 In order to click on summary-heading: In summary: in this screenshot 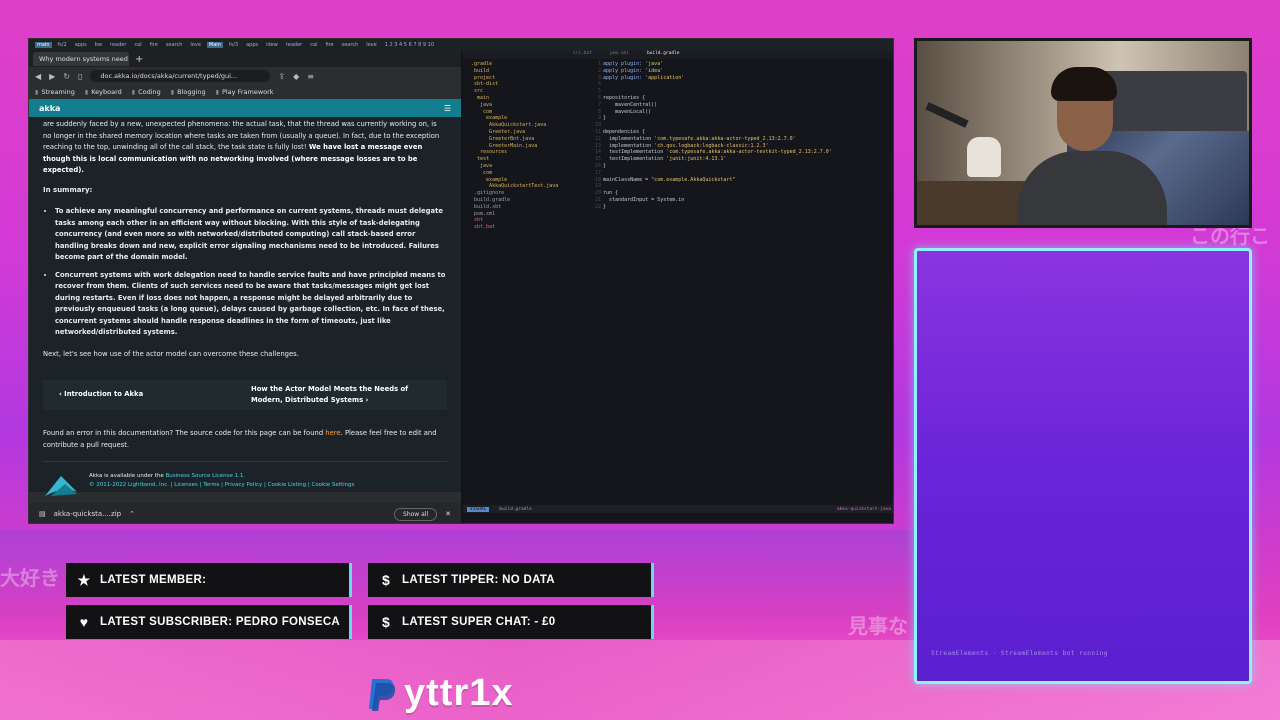, I will do `click(68, 189)`.